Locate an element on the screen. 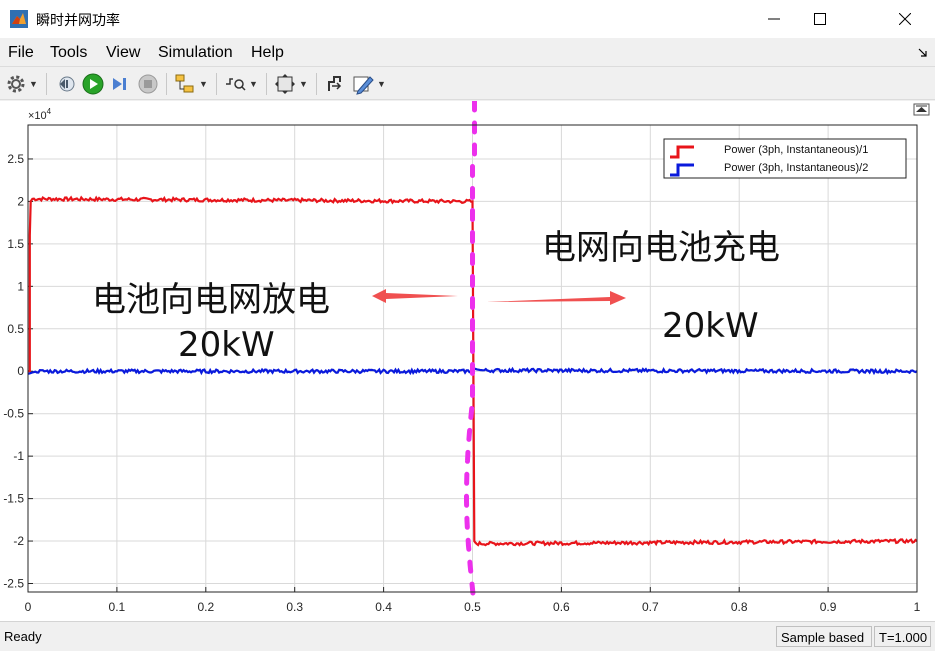  annotation-right-text: 电网向电池充电 is located at coordinates (661, 248).